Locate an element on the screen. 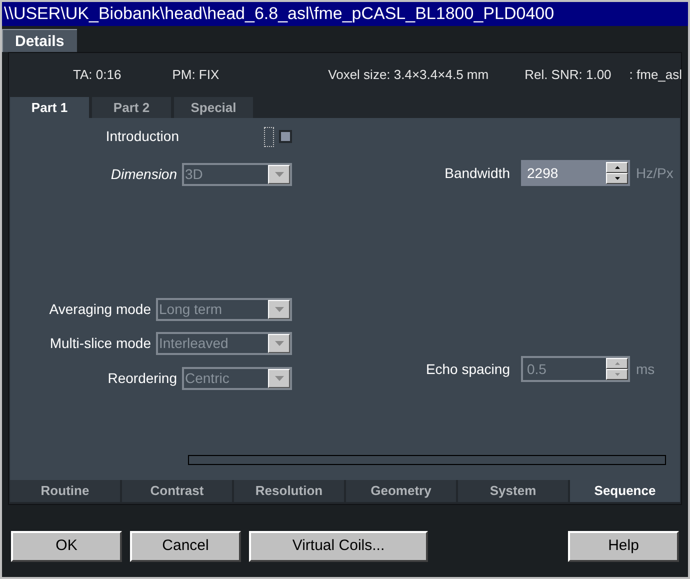 Image resolution: width=690 pixels, height=579 pixels. spin-box: 2298 is located at coordinates (575, 173).